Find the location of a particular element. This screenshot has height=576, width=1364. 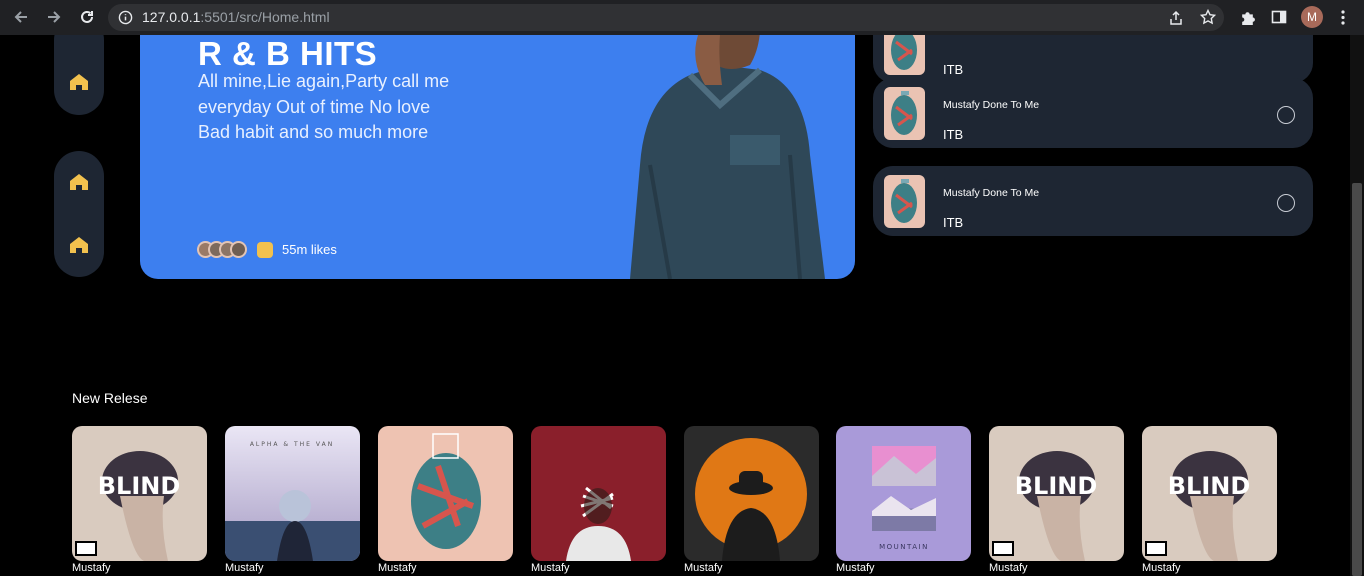

album-cover-text: ALPHA & THE VAN is located at coordinates (292, 444).